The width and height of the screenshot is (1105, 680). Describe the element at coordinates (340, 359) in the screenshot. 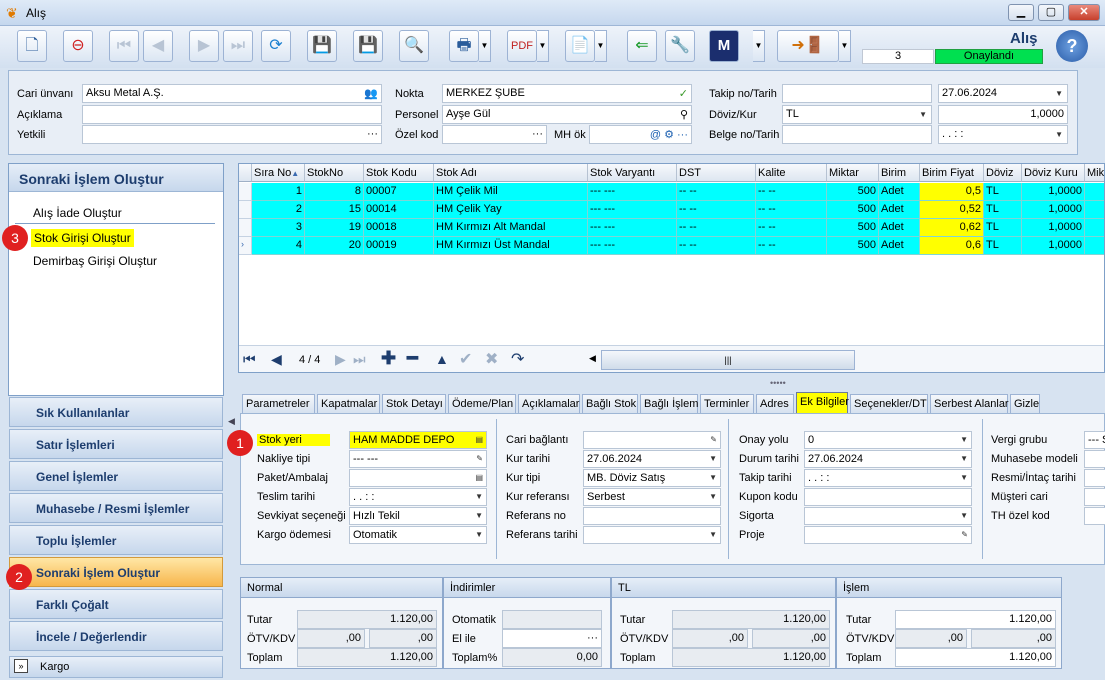

I see `nav-next-icon: ▶` at that location.